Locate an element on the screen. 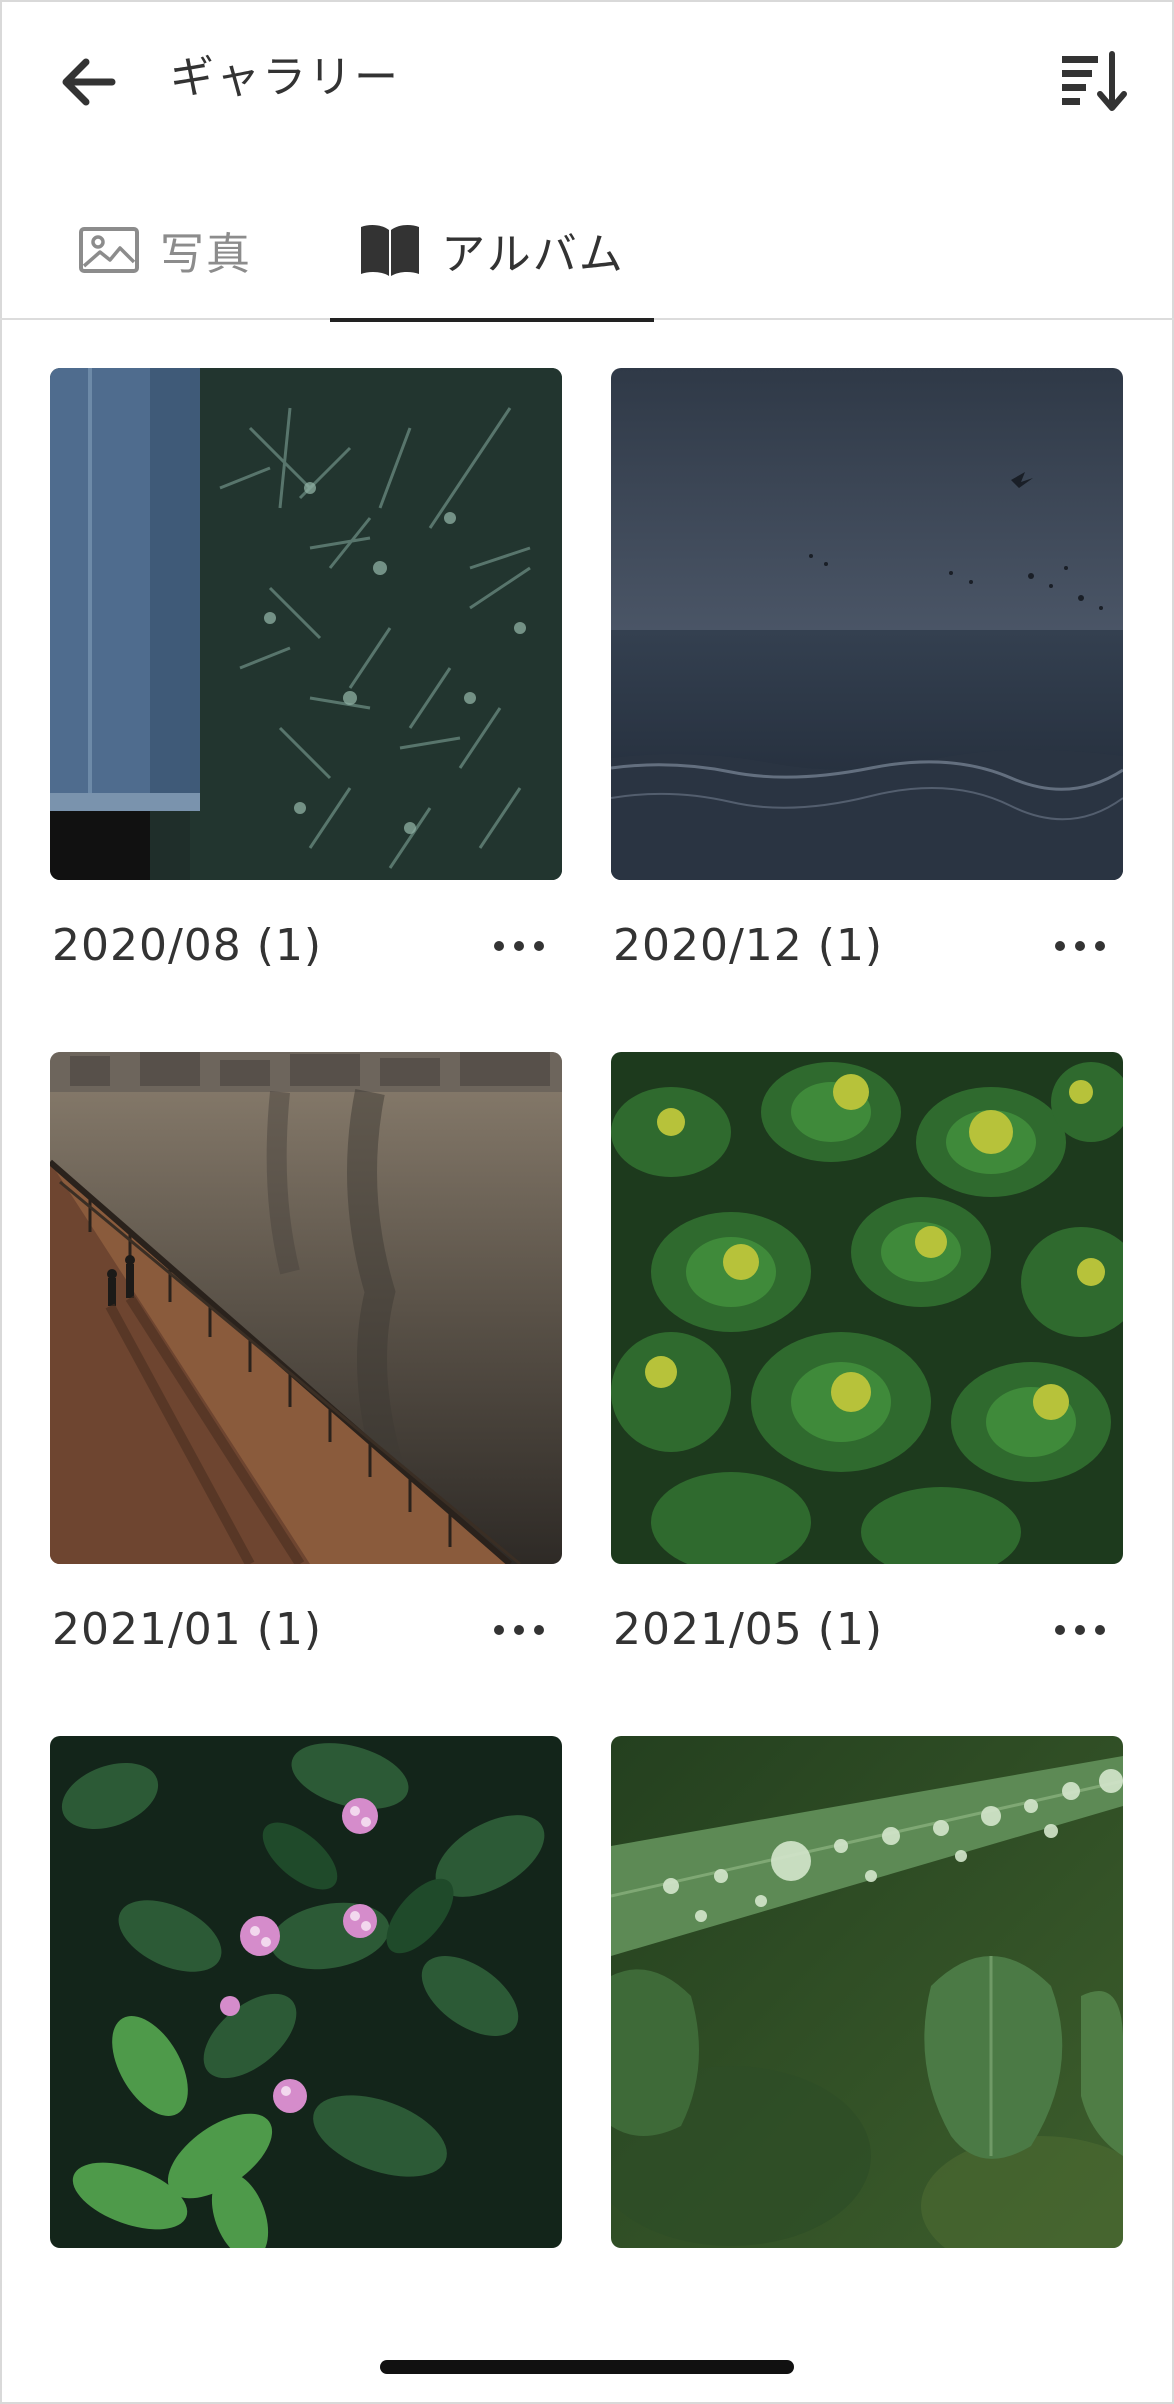 This screenshot has height=2404, width=1174. album-caption-row: 2020/08 (1) is located at coordinates (306, 946).